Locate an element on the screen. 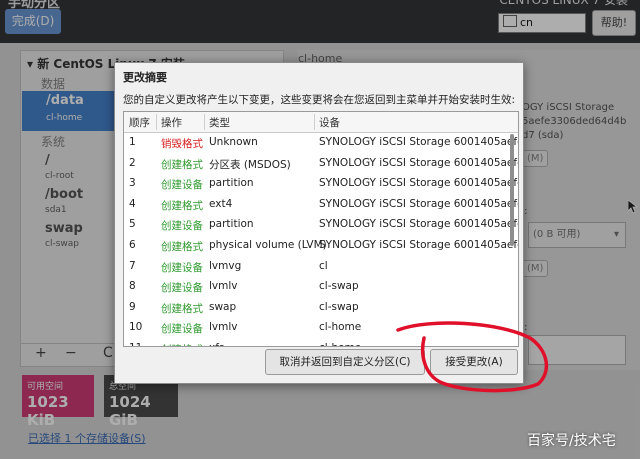  table-row: 9 创建格式 swap cl-swap is located at coordinates (321, 308).